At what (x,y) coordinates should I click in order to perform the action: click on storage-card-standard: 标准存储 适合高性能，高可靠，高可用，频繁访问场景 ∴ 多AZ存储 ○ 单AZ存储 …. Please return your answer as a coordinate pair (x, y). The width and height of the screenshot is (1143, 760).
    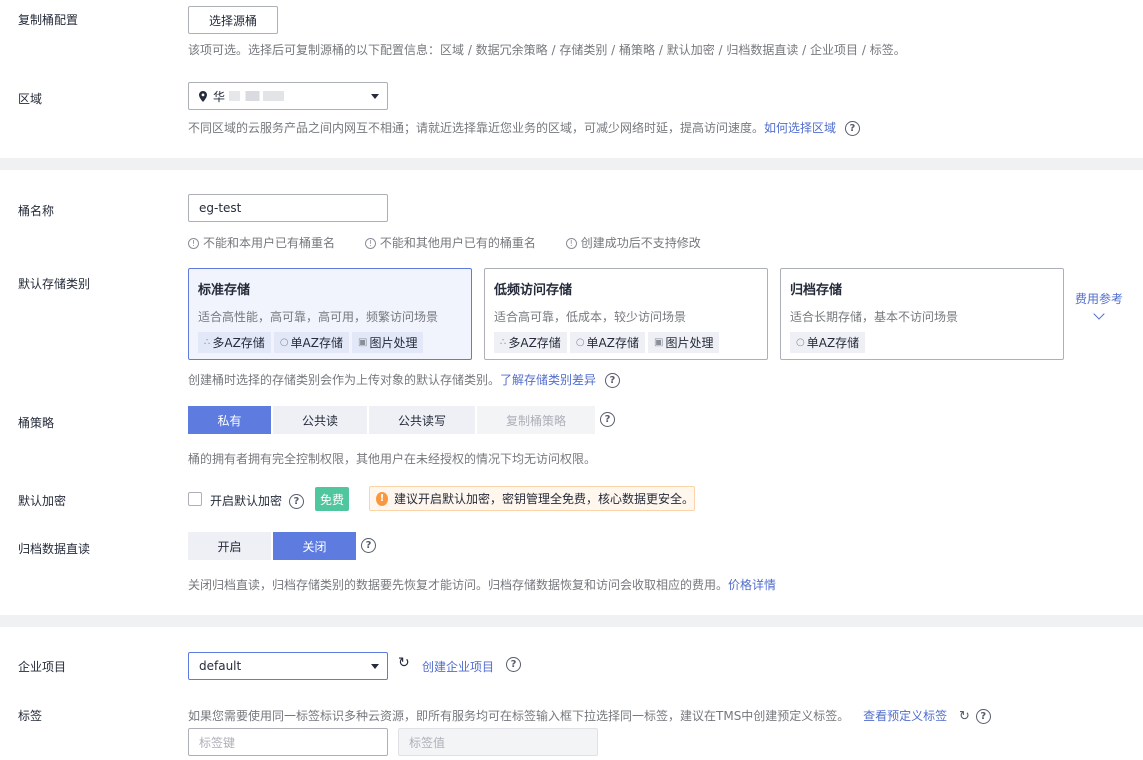
    Looking at the image, I should click on (330, 314).